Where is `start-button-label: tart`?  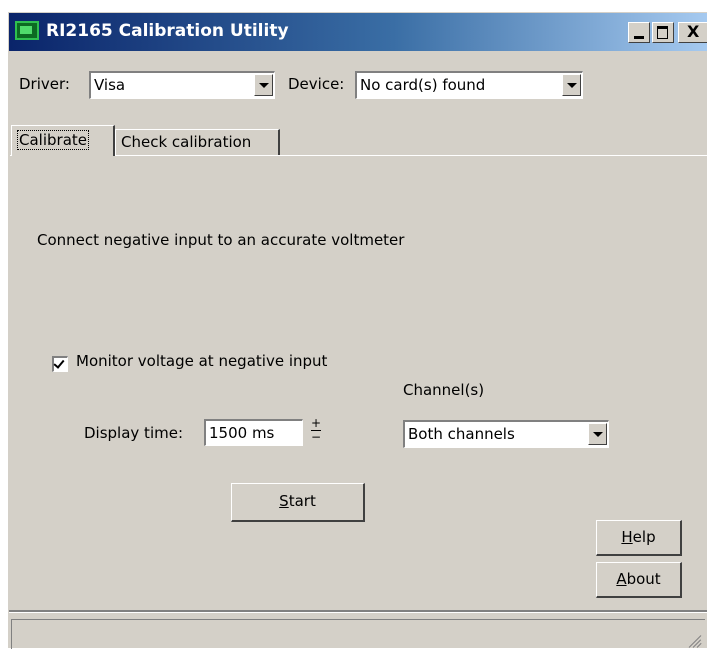 start-button-label: tart is located at coordinates (302, 501).